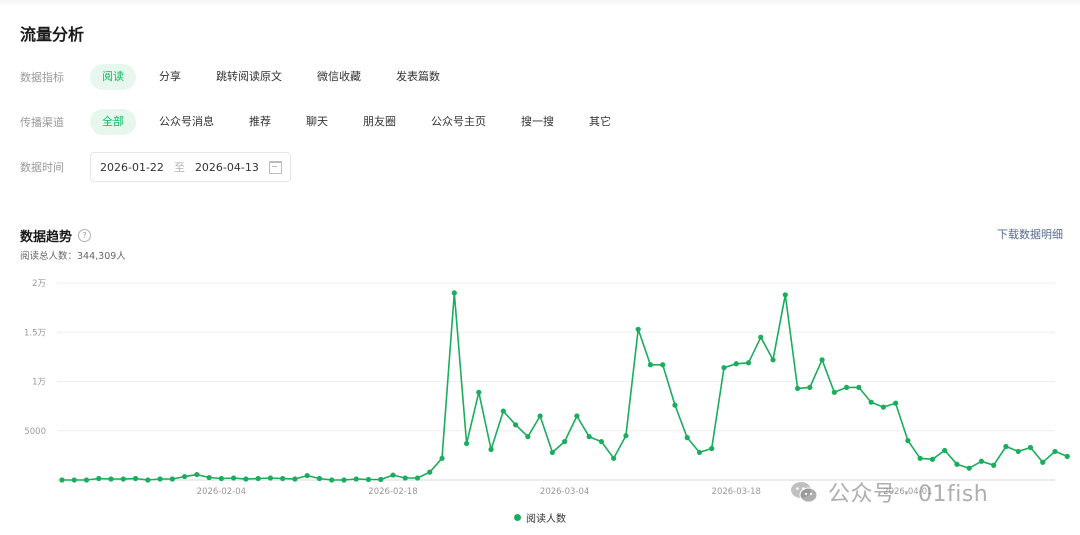  What do you see at coordinates (190, 167) in the screenshot?
I see `date-range-picker: 2026-01-22 至 2026-04-13` at bounding box center [190, 167].